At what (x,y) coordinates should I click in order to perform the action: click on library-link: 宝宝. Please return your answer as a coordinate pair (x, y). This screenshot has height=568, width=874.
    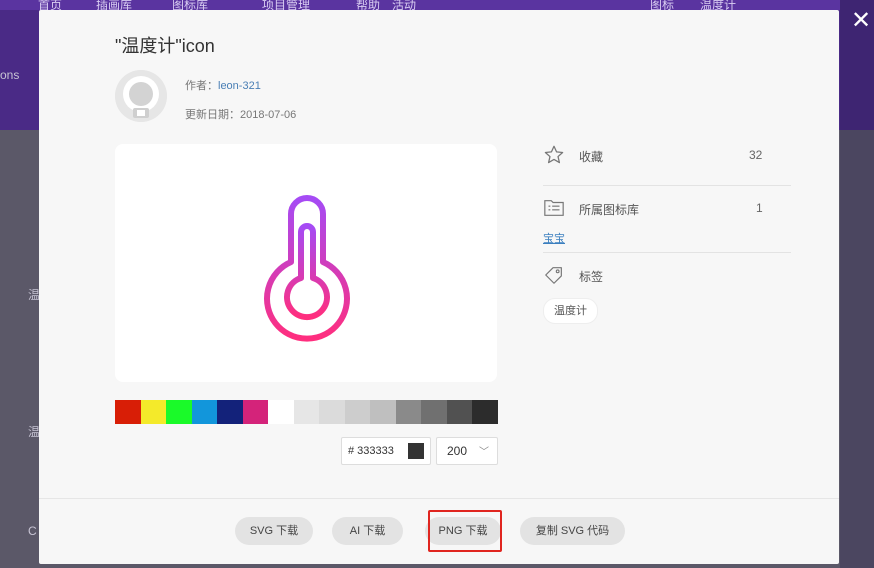
    Looking at the image, I should click on (554, 238).